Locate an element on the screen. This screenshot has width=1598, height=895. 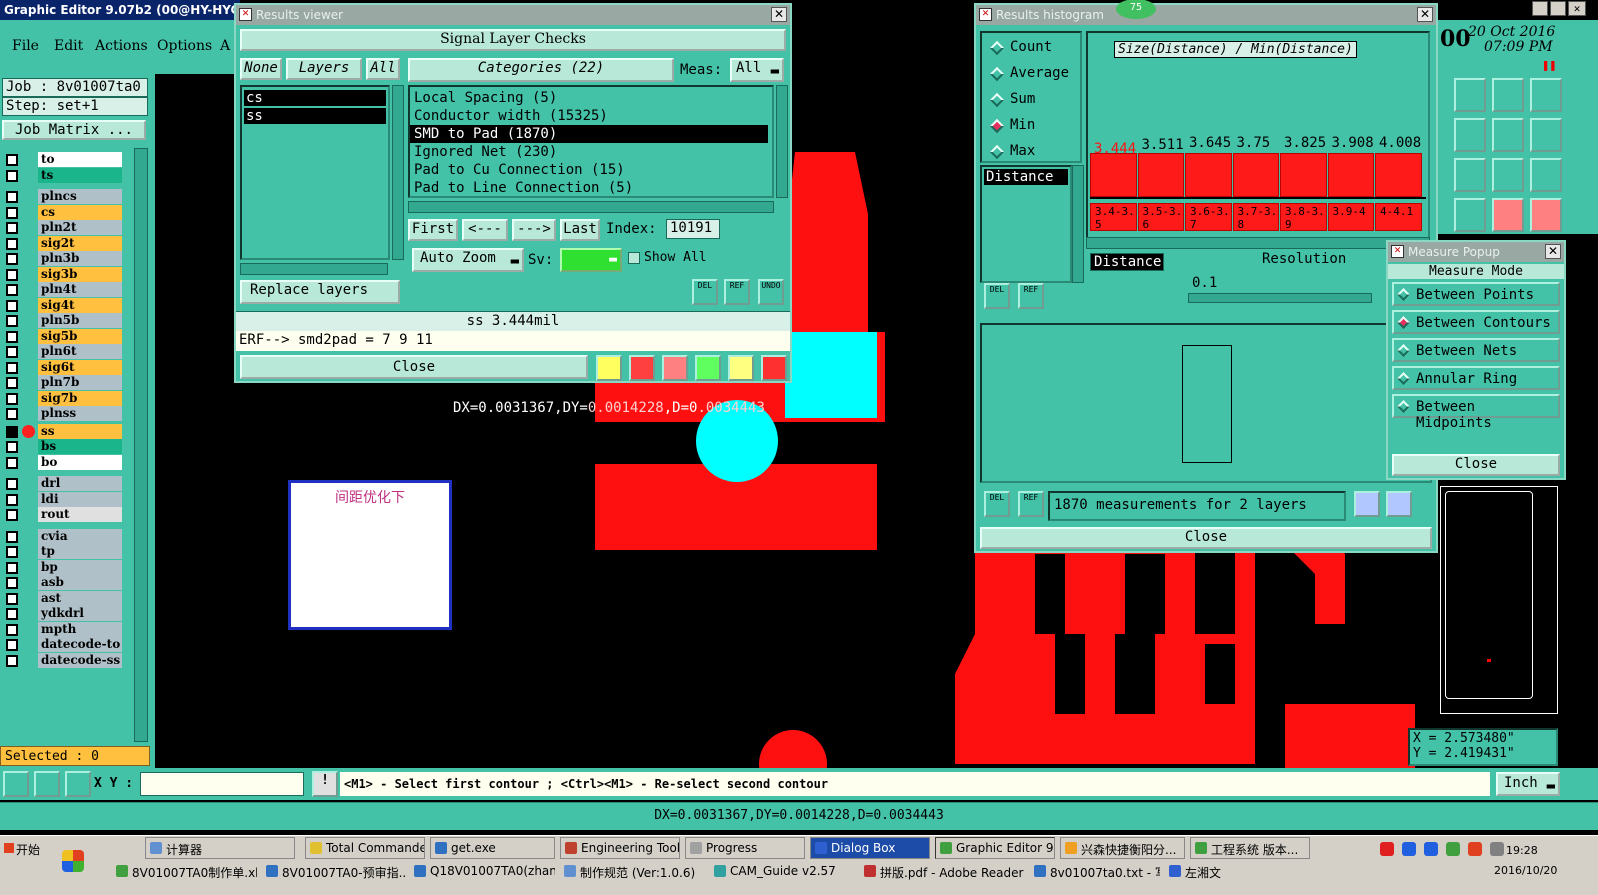
layer-name: ss is located at coordinates (80, 431).